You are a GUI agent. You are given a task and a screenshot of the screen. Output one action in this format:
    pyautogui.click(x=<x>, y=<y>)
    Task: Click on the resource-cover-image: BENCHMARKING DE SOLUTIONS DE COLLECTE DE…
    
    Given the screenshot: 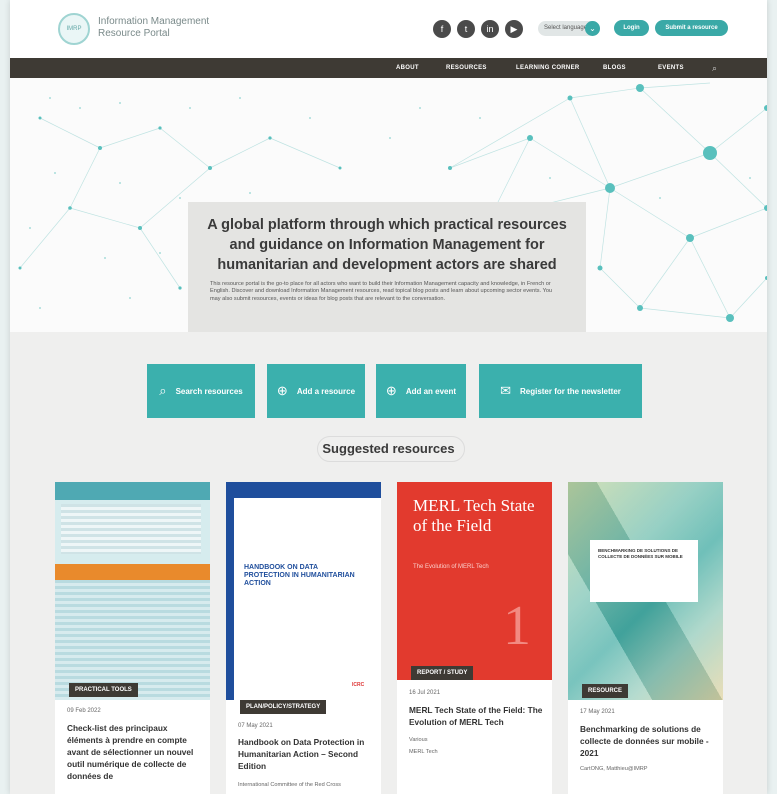 What is the action you would take?
    pyautogui.click(x=645, y=591)
    